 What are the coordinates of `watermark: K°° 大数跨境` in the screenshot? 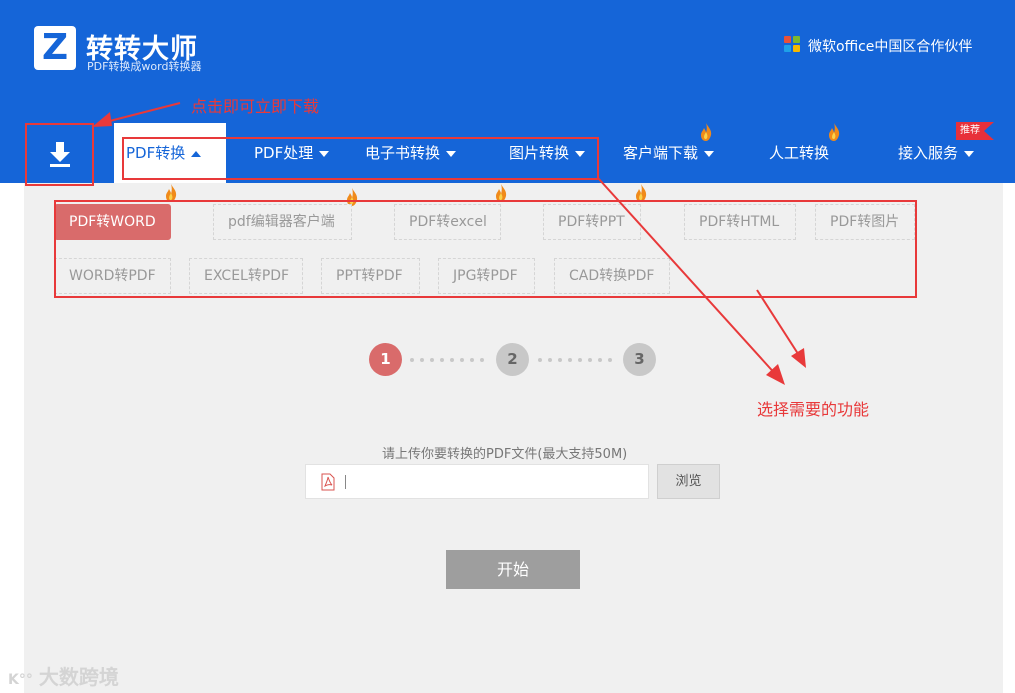 It's located at (63, 675).